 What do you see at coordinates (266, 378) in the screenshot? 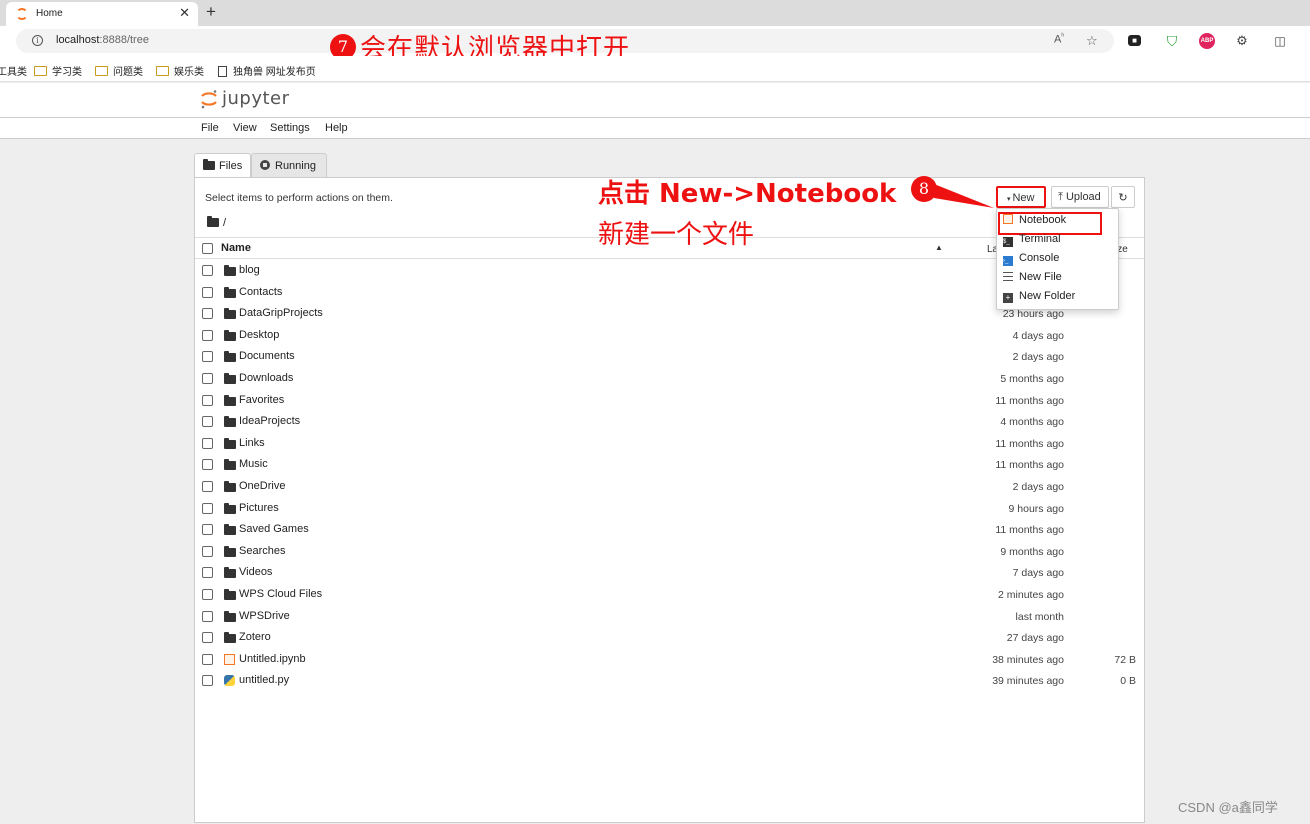
I see `file-name-link: Downloads` at bounding box center [266, 378].